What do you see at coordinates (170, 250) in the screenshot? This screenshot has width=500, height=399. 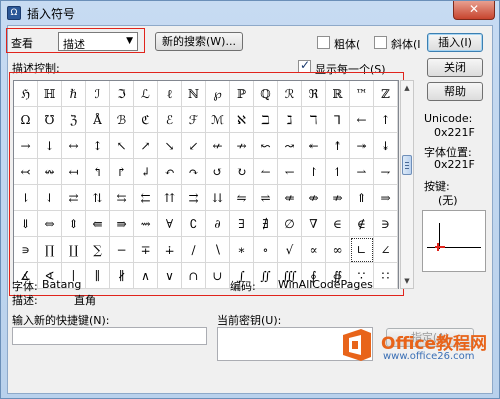 I see `symbol-cell: ∔` at bounding box center [170, 250].